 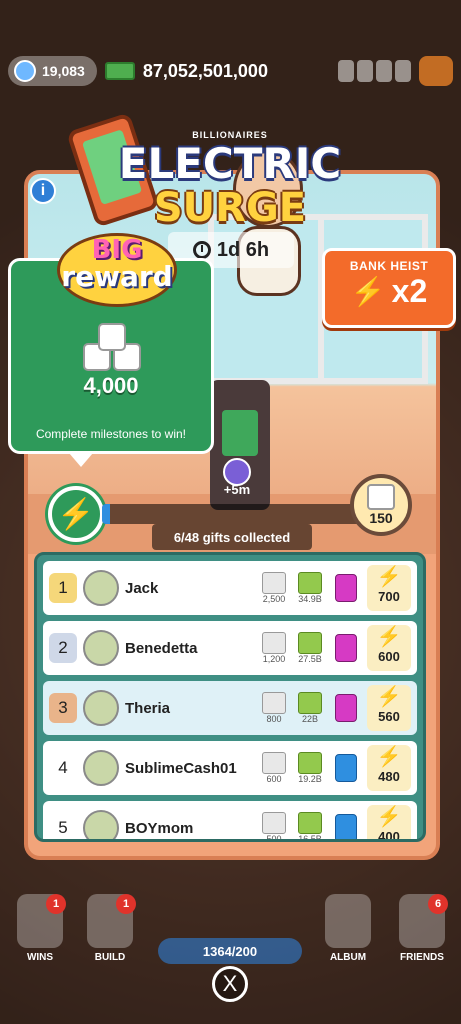 I want to click on rank-badge: 3, so click(x=63, y=708).